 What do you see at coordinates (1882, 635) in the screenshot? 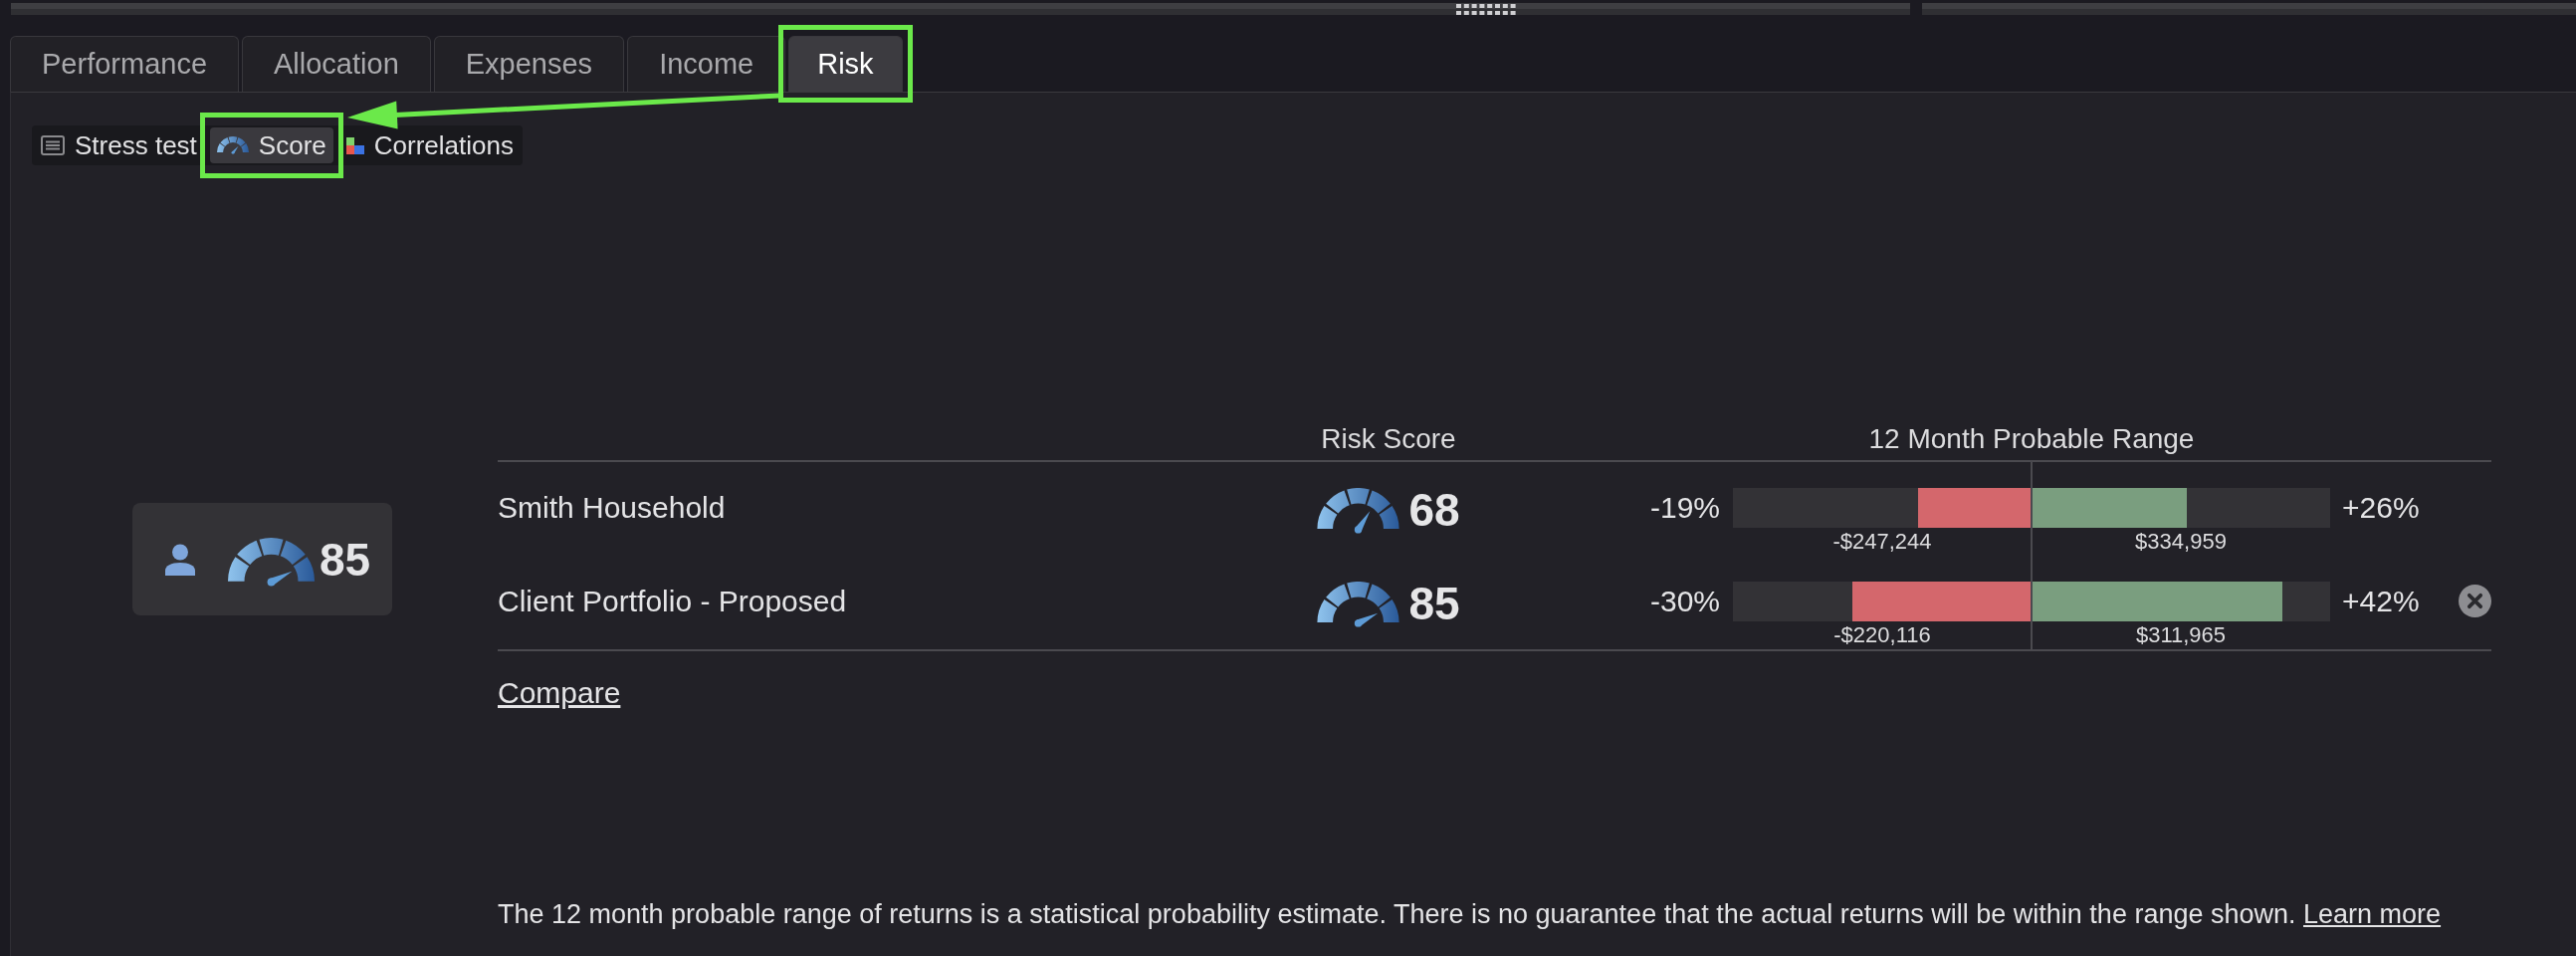
I see `downside-amount: -$220,116` at bounding box center [1882, 635].